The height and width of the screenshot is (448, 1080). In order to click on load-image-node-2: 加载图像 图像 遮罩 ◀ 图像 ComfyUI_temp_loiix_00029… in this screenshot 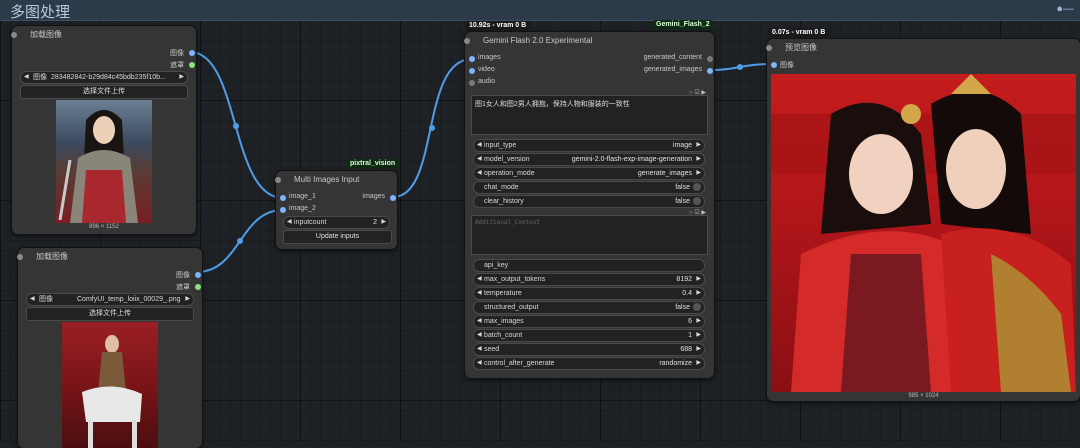, I will do `click(109, 348)`.